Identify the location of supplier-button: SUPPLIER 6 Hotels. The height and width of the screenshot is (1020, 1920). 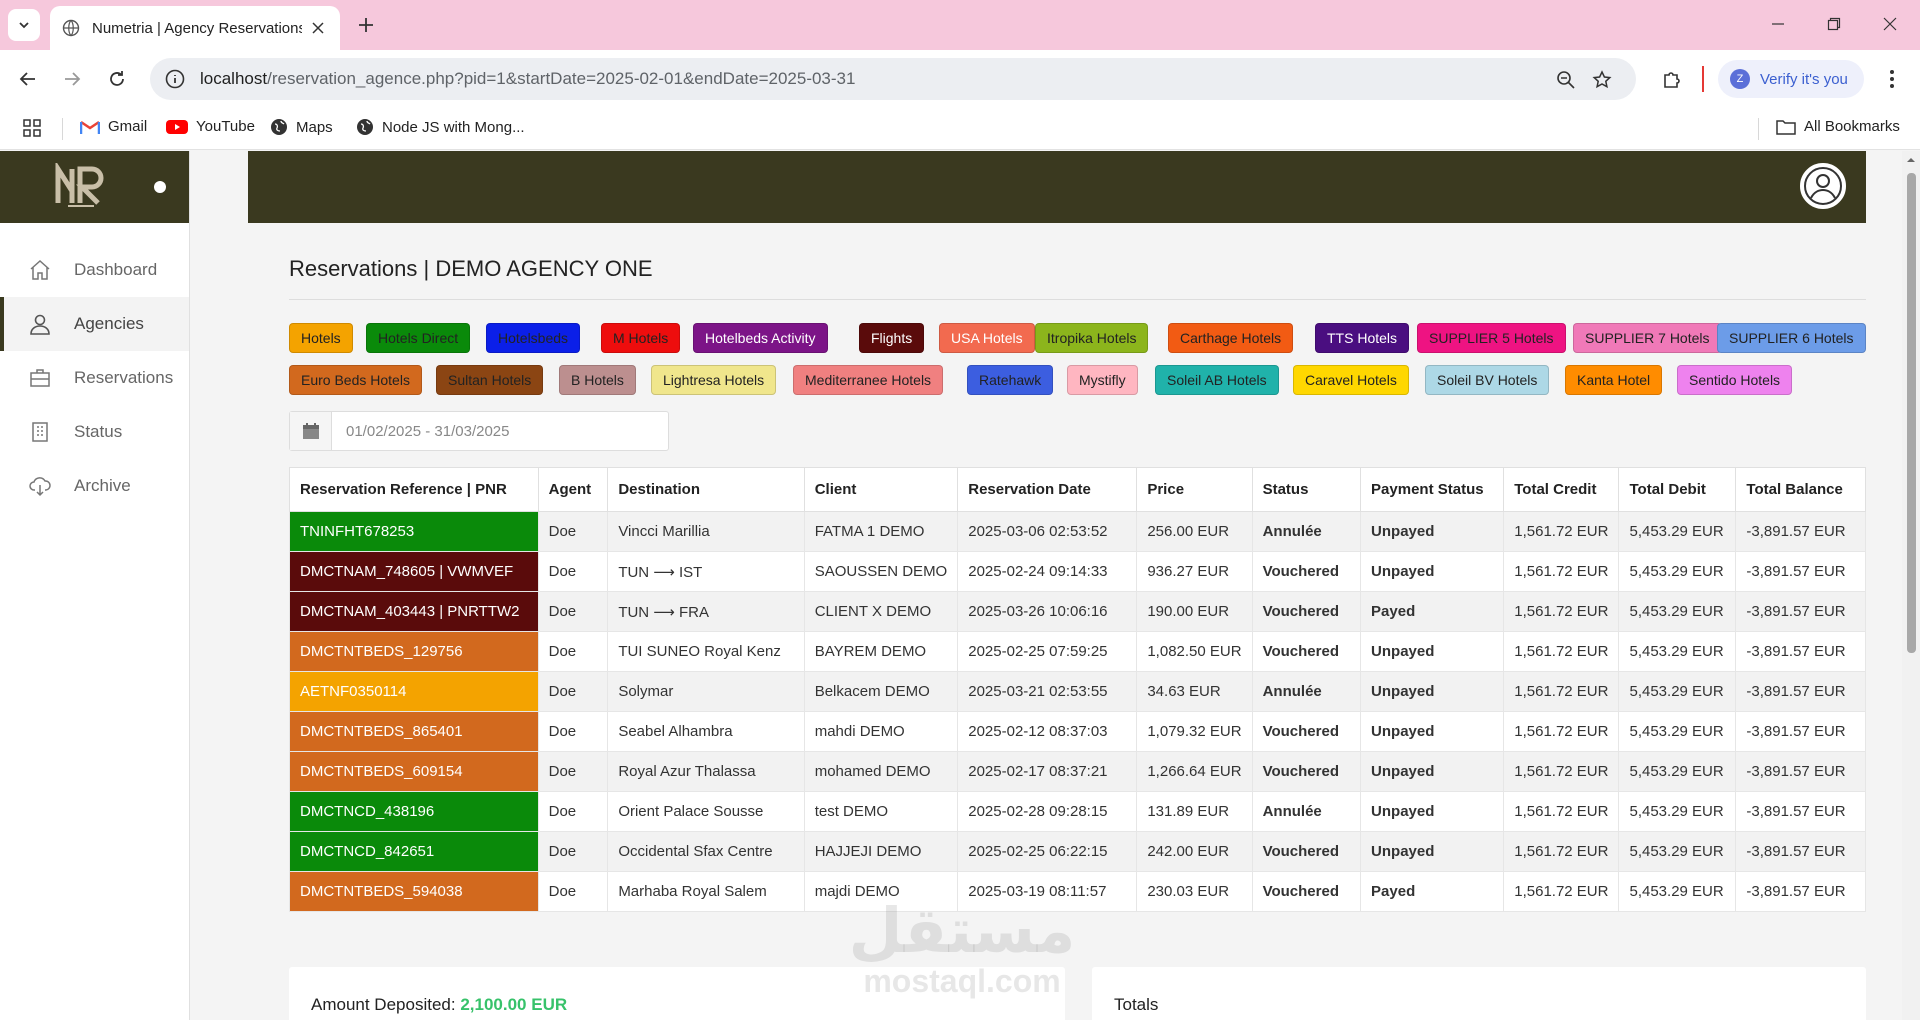
(1791, 338).